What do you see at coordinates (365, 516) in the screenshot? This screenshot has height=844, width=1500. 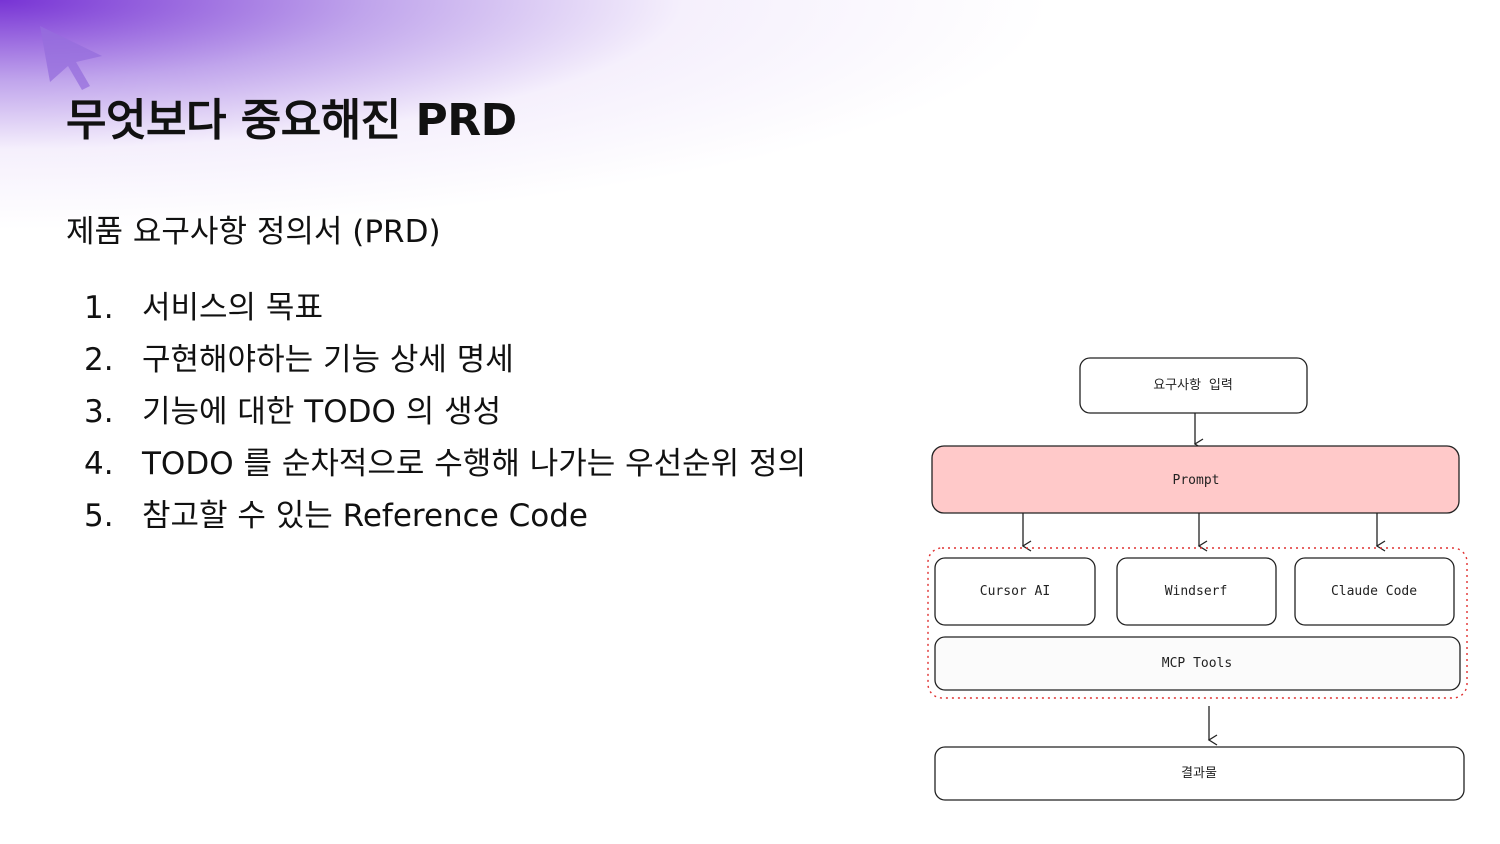 I see `list-item-text: 참고할 수 있는 Reference Code` at bounding box center [365, 516].